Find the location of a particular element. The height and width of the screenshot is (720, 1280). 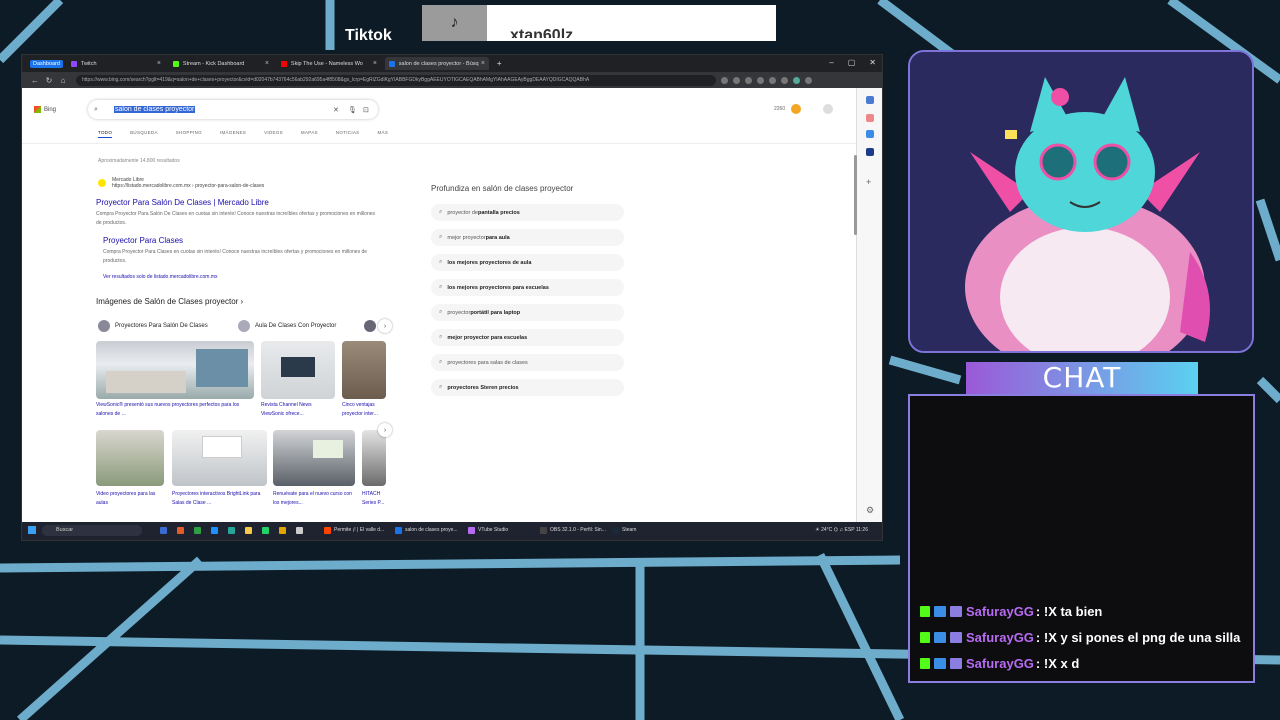

tab-youtube: Skip The Use - Nameless Wo × is located at coordinates (329, 63).